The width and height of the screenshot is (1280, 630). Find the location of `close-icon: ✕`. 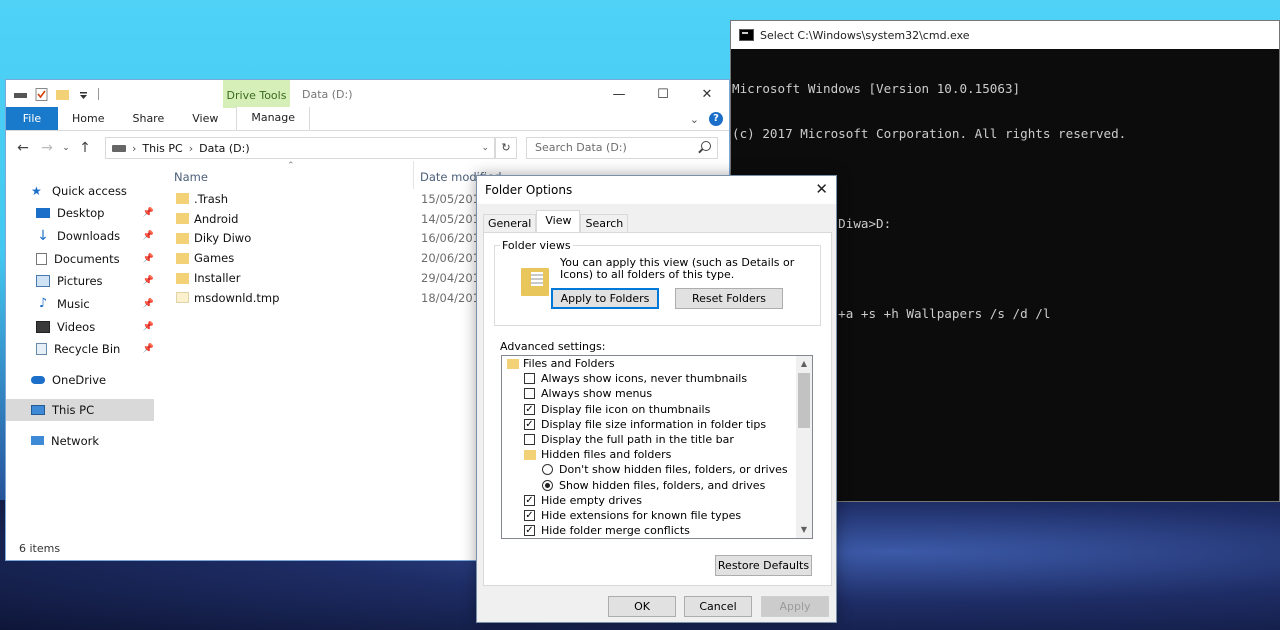

close-icon: ✕ is located at coordinates (821, 189).